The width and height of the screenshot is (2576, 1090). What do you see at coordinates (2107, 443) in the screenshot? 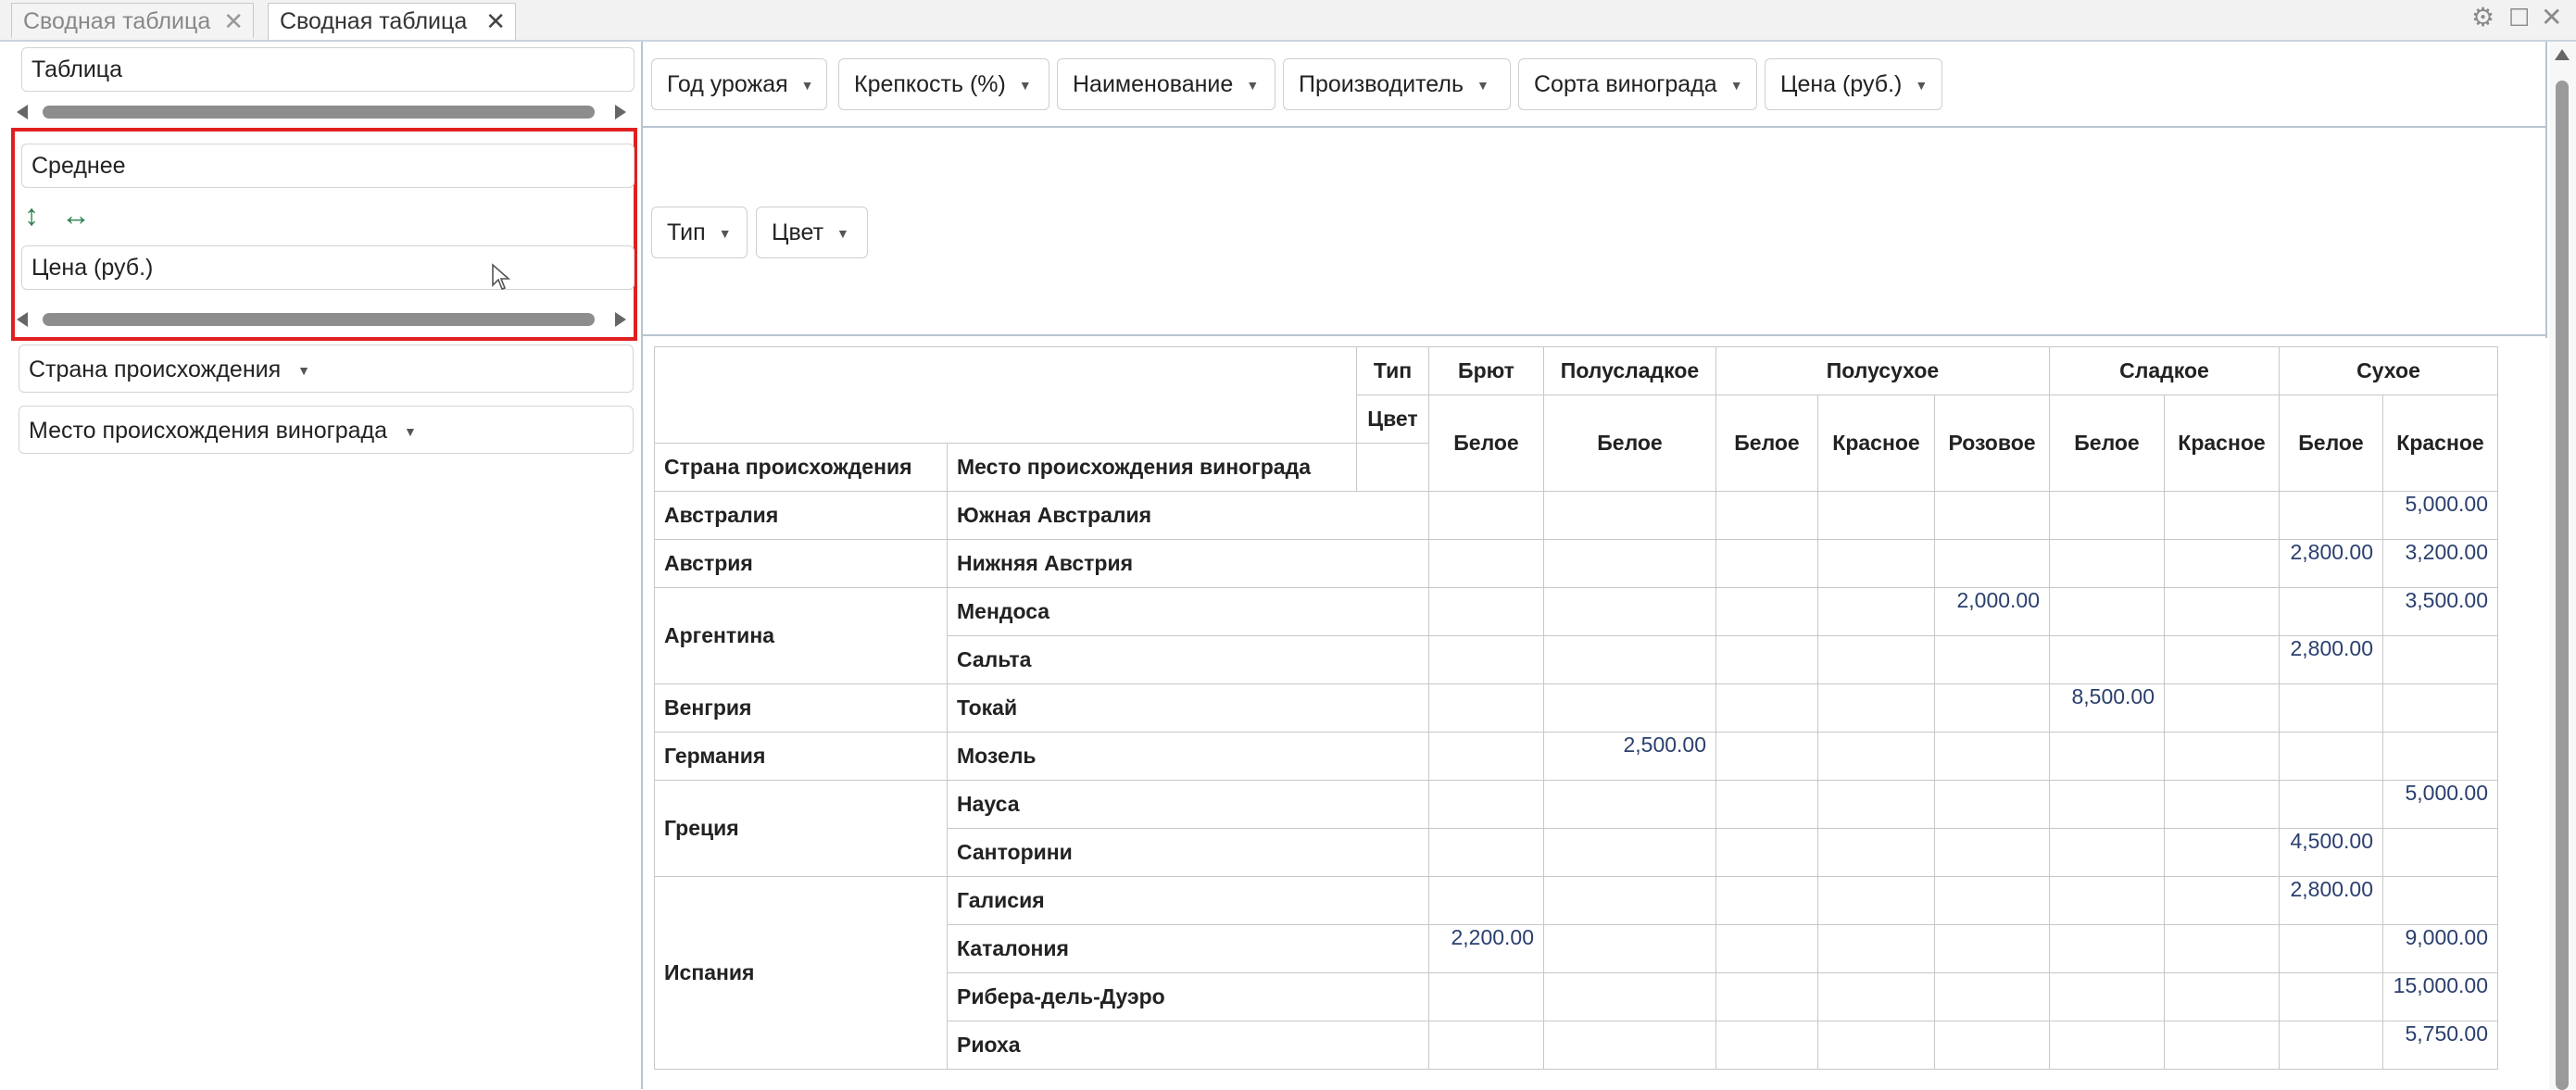
I see `col-header-color: Белое` at bounding box center [2107, 443].